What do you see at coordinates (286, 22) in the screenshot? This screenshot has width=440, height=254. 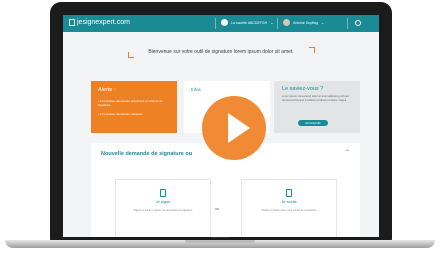 I see `avatar` at bounding box center [286, 22].